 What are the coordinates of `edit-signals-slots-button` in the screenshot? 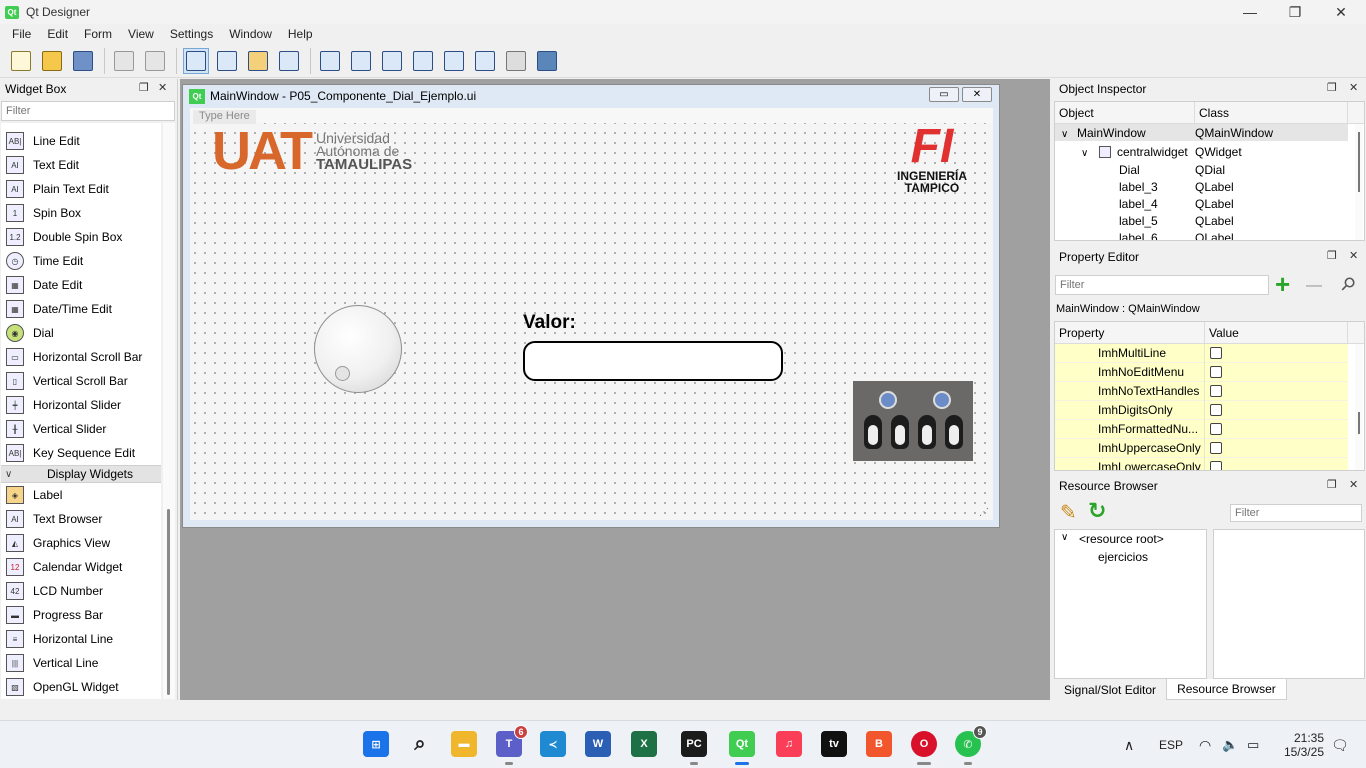 It's located at (227, 61).